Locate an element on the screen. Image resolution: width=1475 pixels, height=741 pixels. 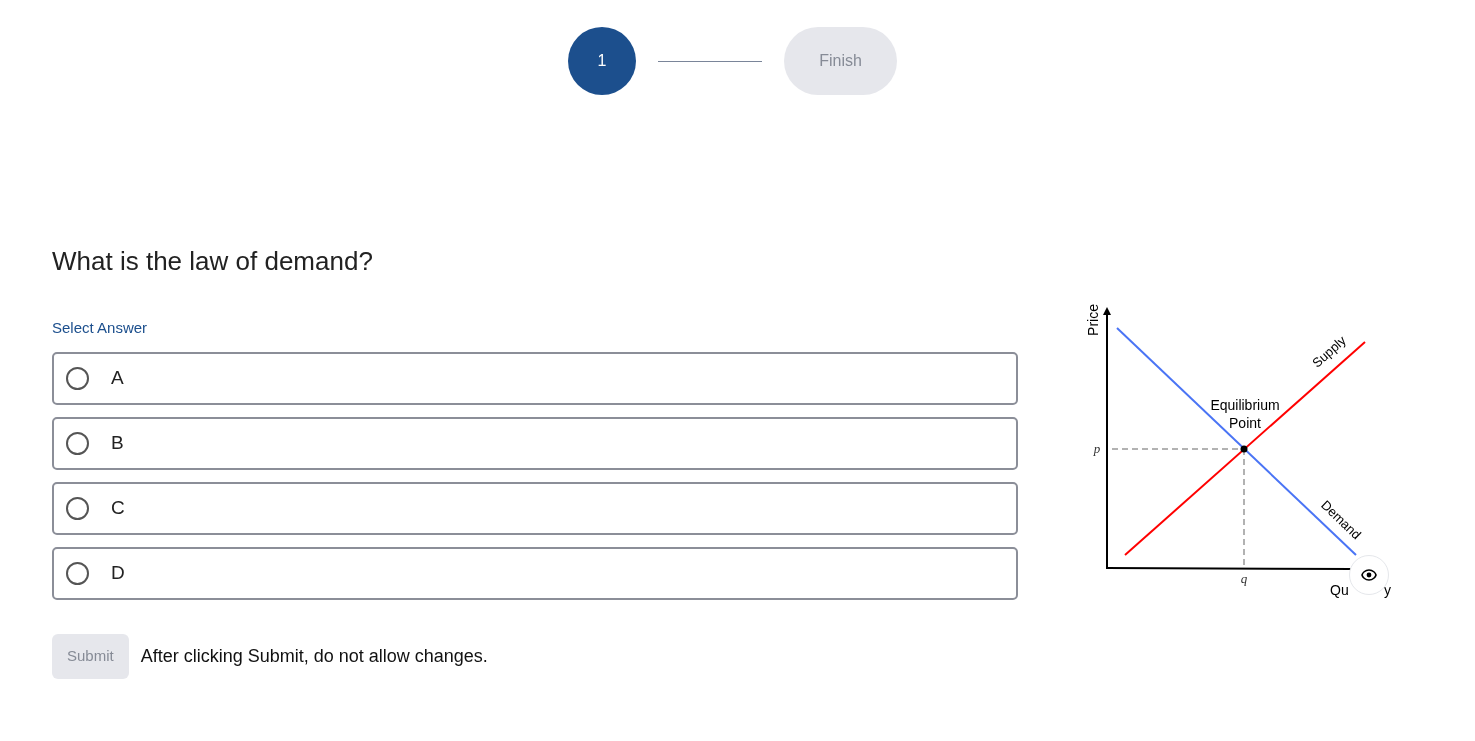
point-label: Point is located at coordinates (1245, 423).